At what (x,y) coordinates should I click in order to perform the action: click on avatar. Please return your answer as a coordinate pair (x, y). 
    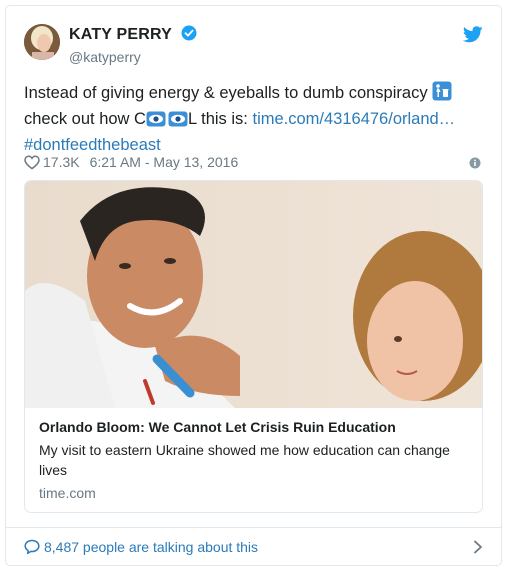
    Looking at the image, I should click on (42, 42).